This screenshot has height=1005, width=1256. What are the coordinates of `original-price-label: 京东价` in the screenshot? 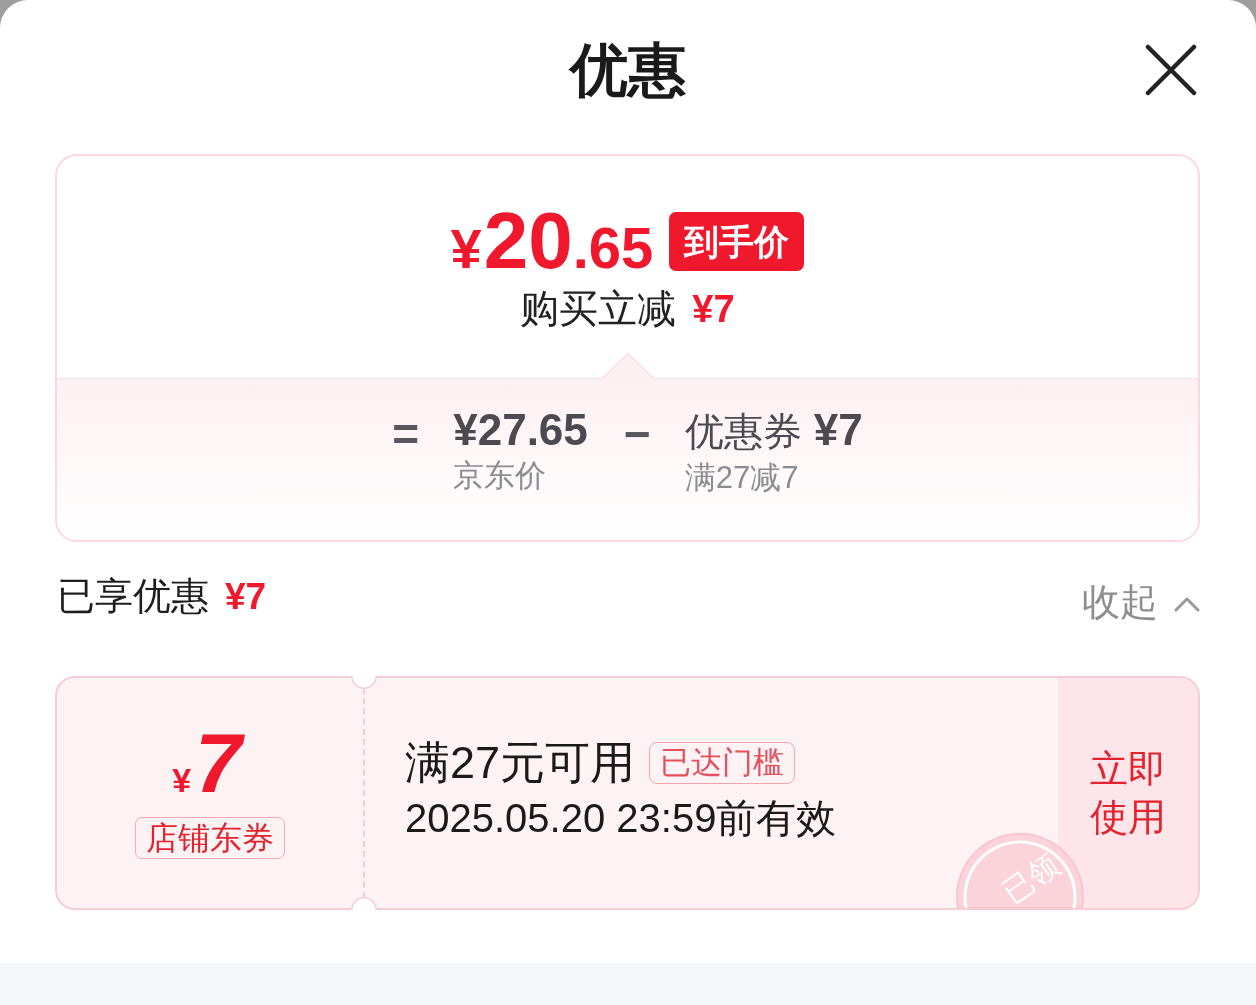 It's located at (500, 475).